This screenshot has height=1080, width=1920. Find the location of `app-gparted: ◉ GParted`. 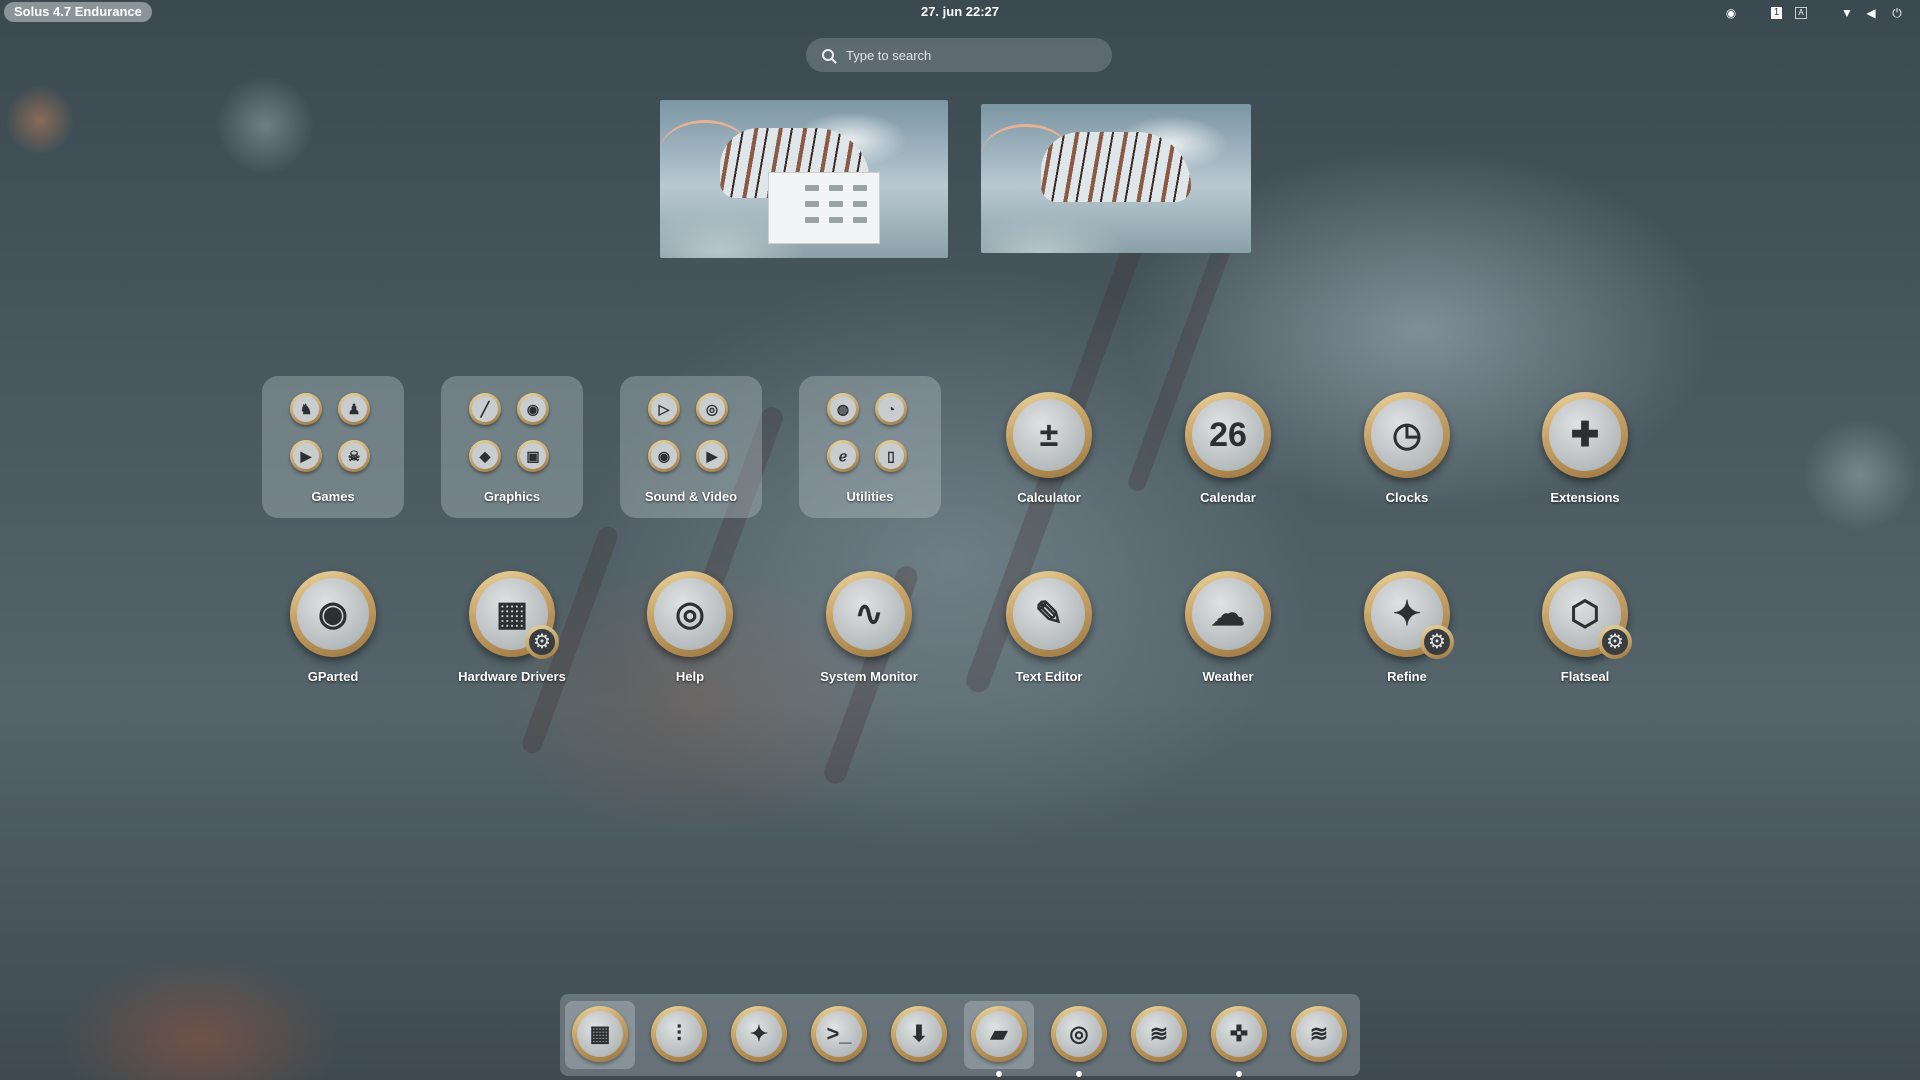

app-gparted: ◉ GParted is located at coordinates (333, 629).